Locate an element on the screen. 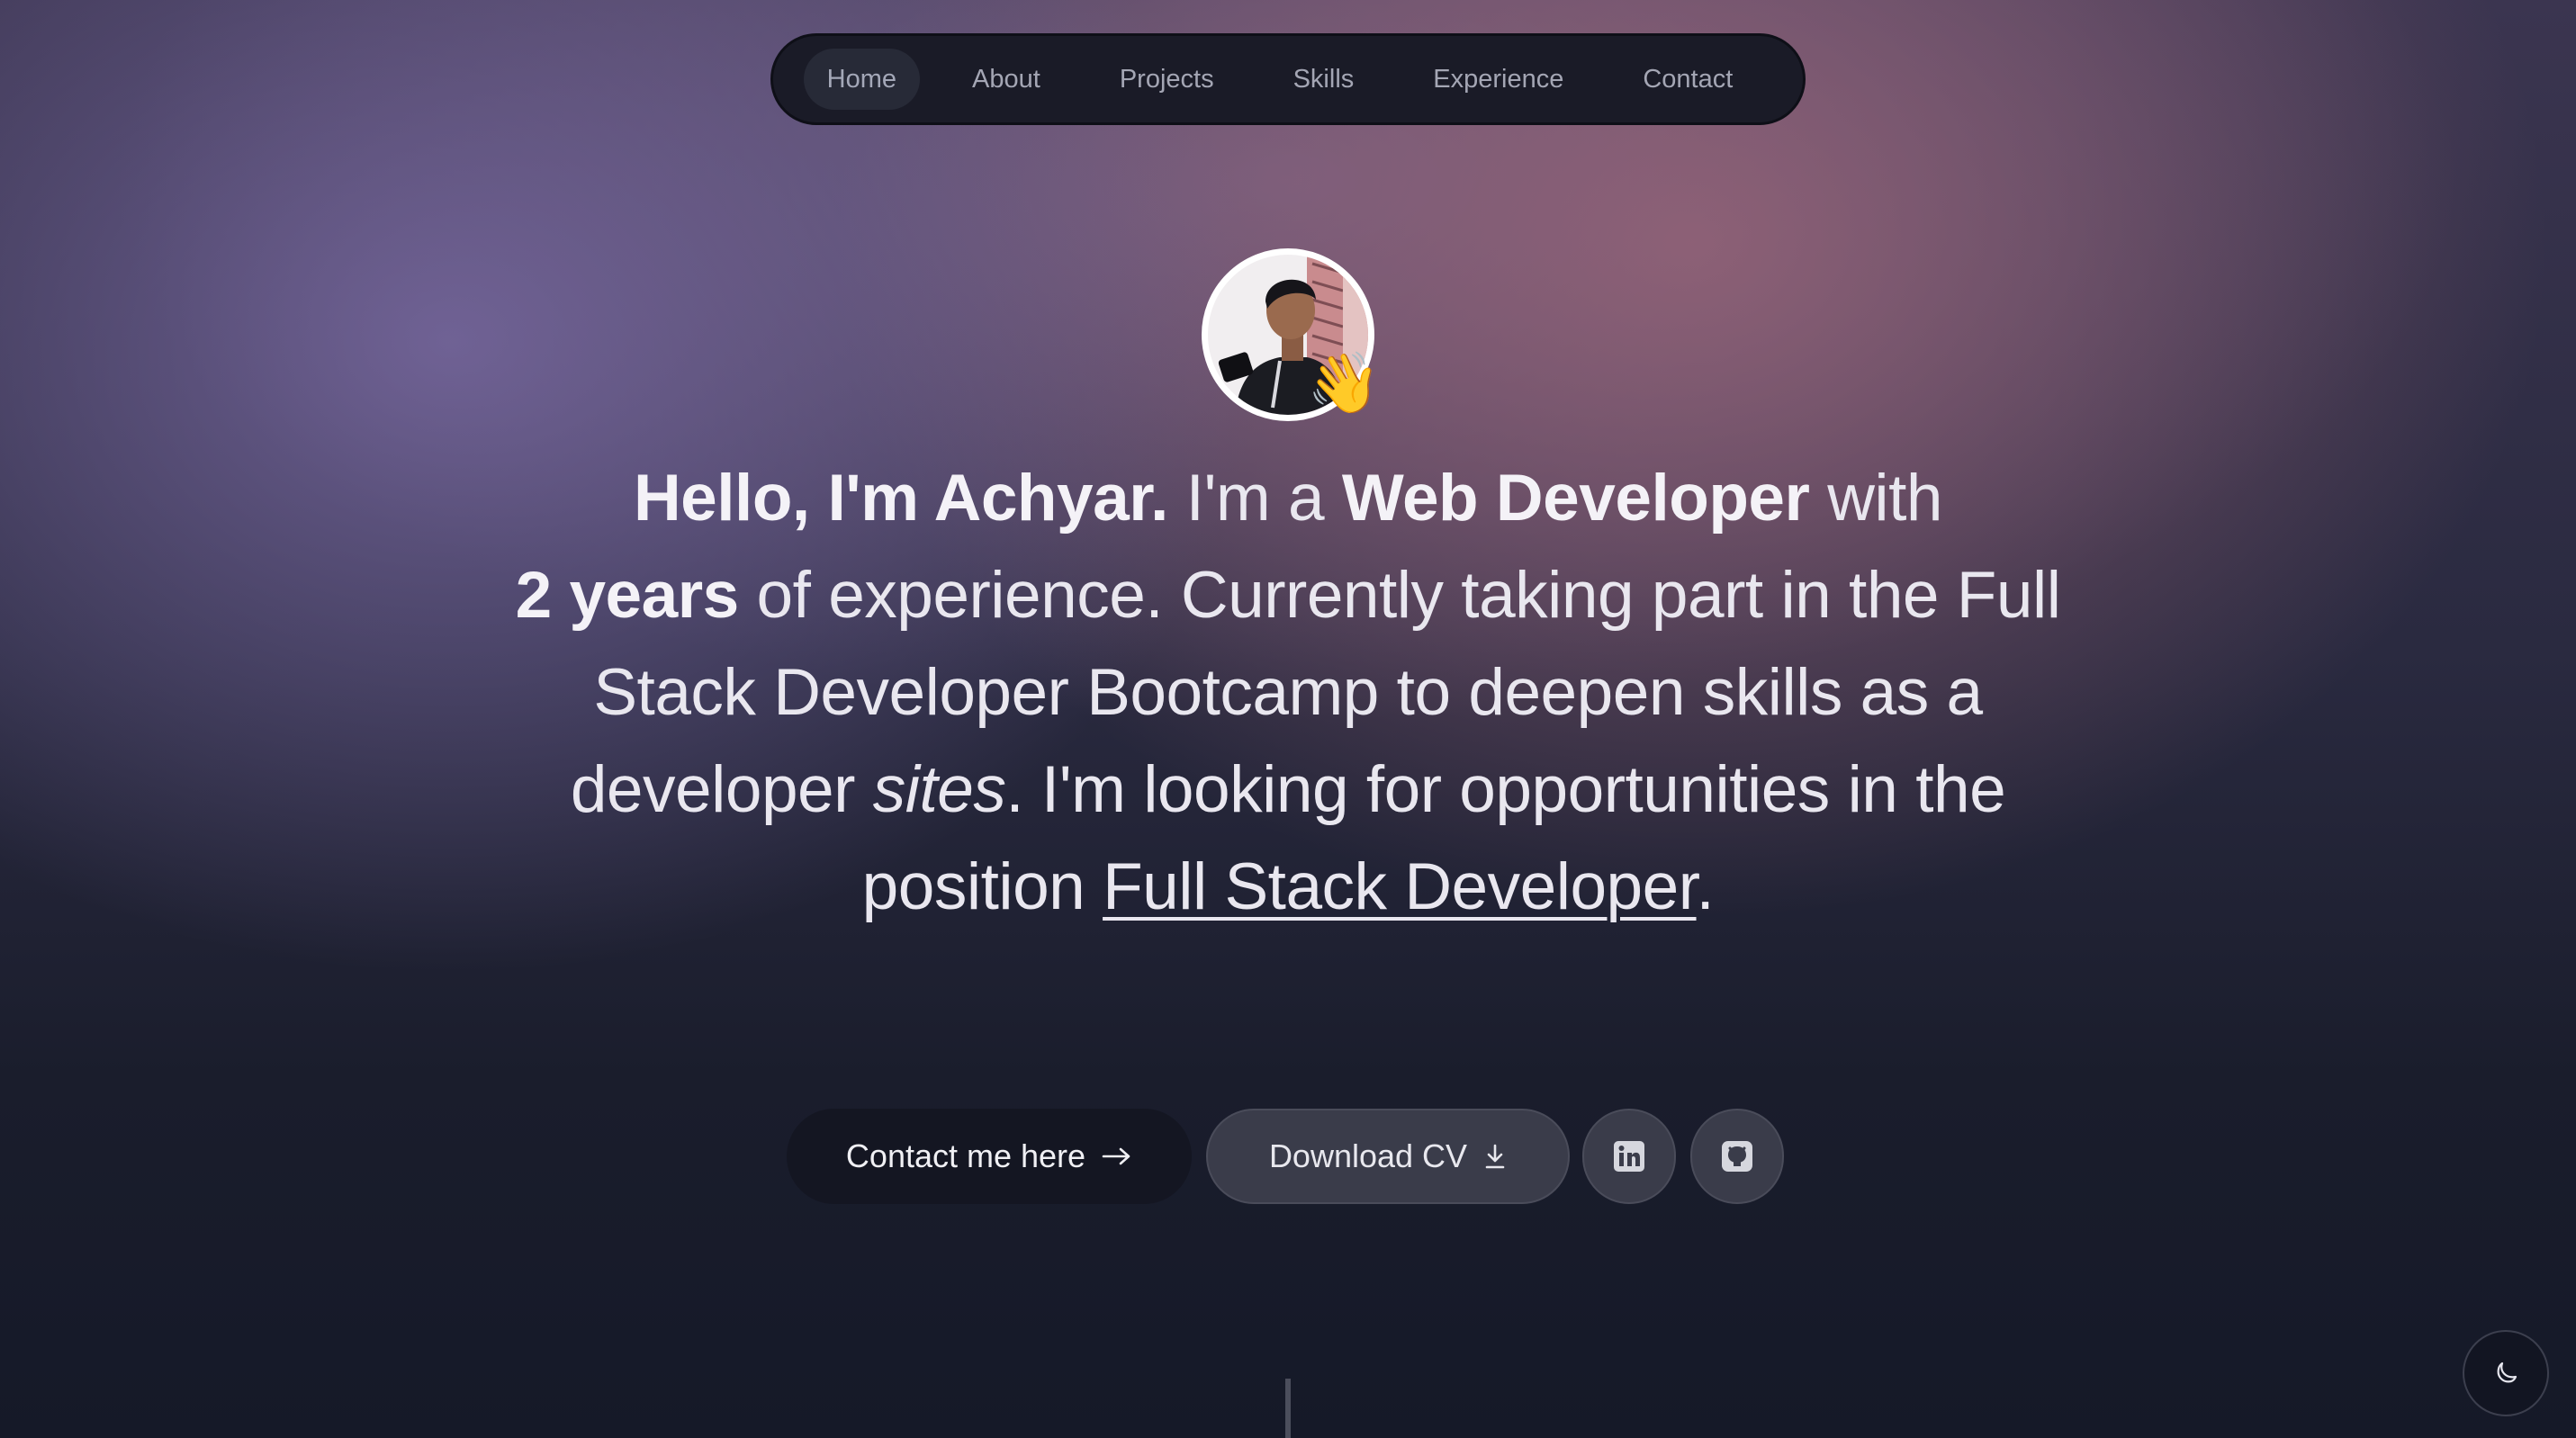 Image resolution: width=2576 pixels, height=1438 pixels. hero-text-2: with is located at coordinates (1876, 498).